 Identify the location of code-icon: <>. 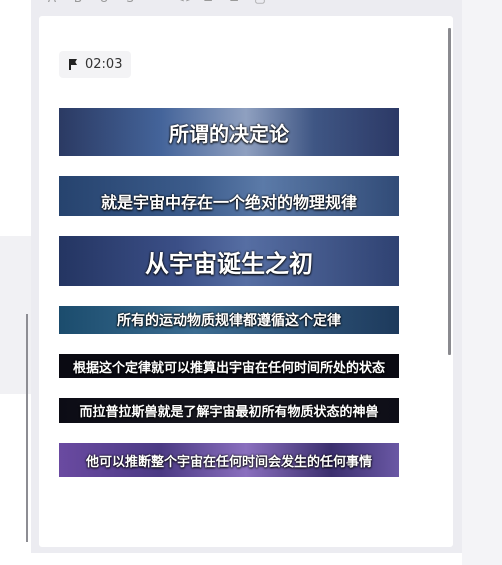
(185, 2).